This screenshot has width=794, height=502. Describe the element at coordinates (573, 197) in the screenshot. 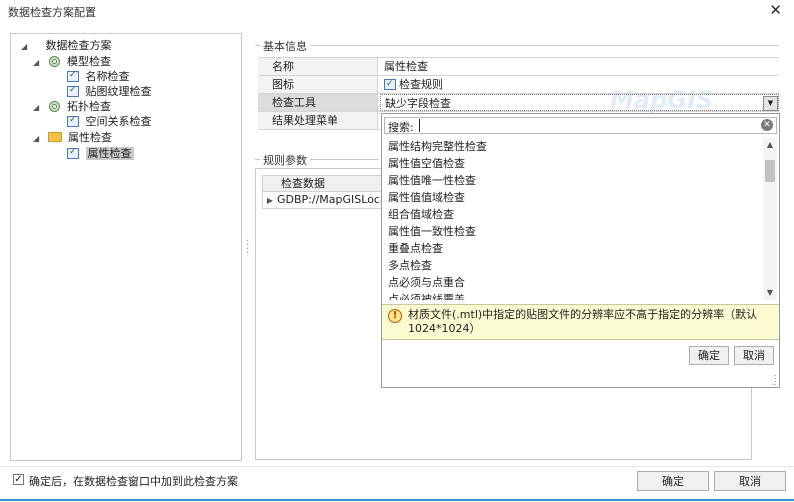

I see `list-item: 属性值值域检查` at that location.